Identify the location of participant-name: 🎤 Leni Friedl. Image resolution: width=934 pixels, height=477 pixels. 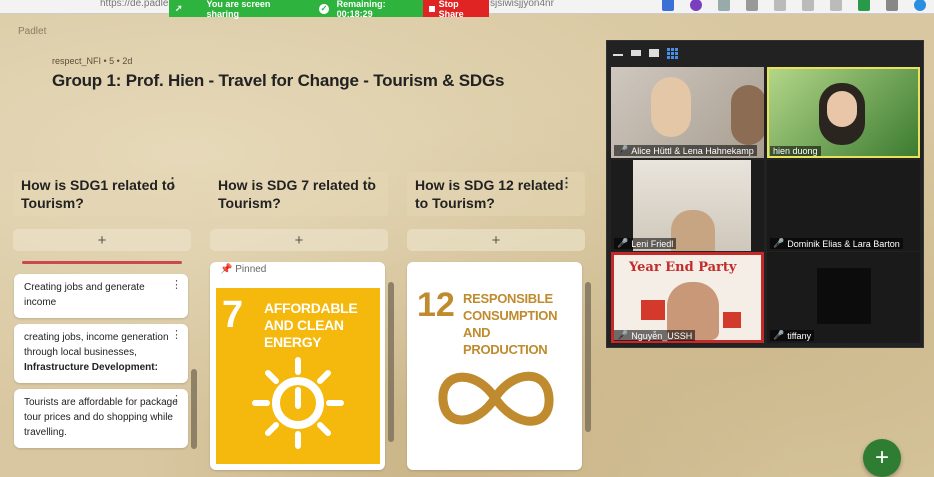
(645, 243).